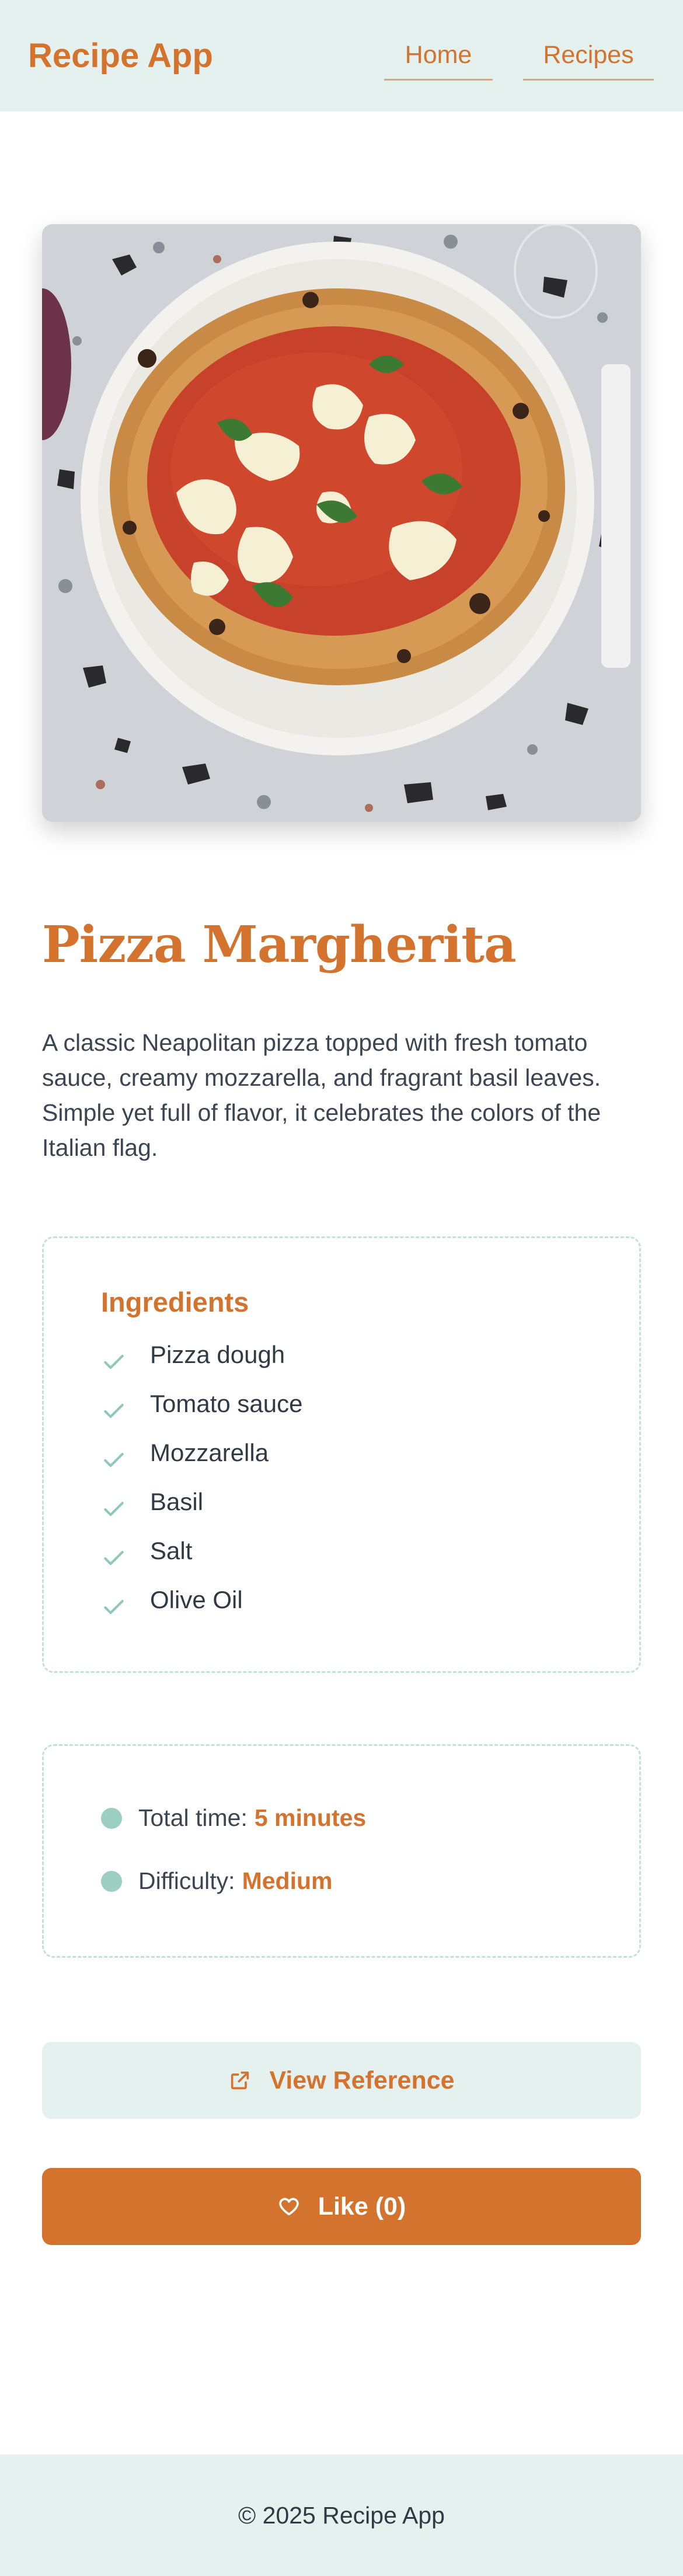 The image size is (683, 2576). I want to click on ingredient-item: Olive Oil, so click(202, 1617).